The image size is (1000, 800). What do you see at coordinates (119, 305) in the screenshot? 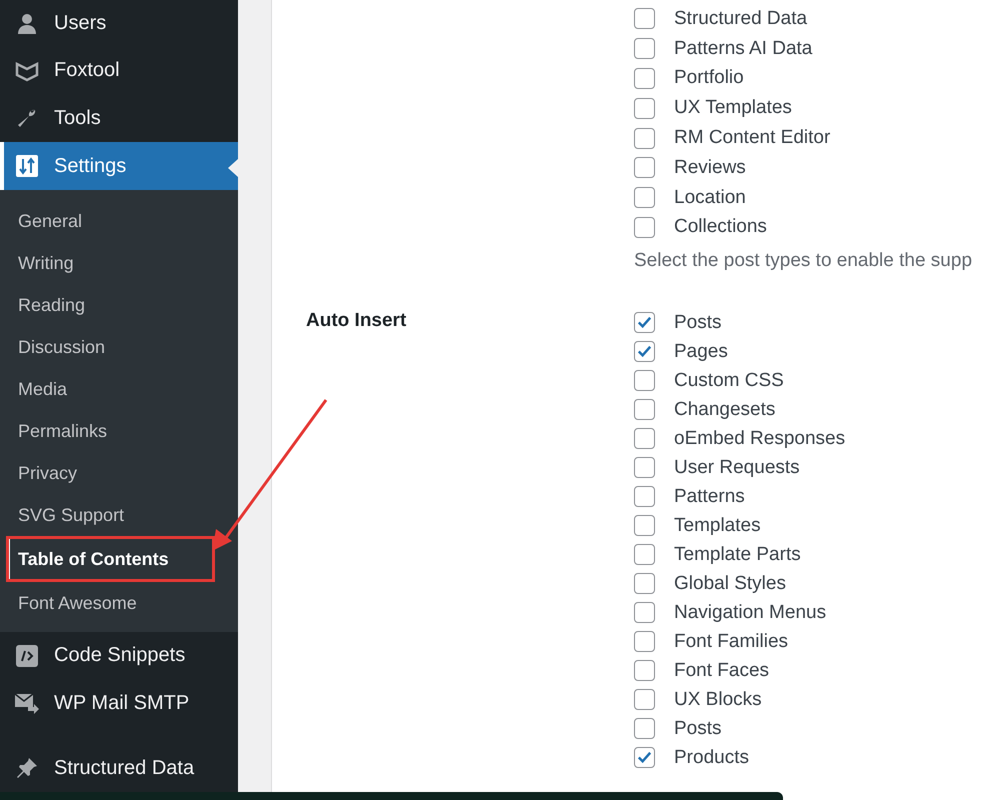
I see `submenu-item: Reading` at bounding box center [119, 305].